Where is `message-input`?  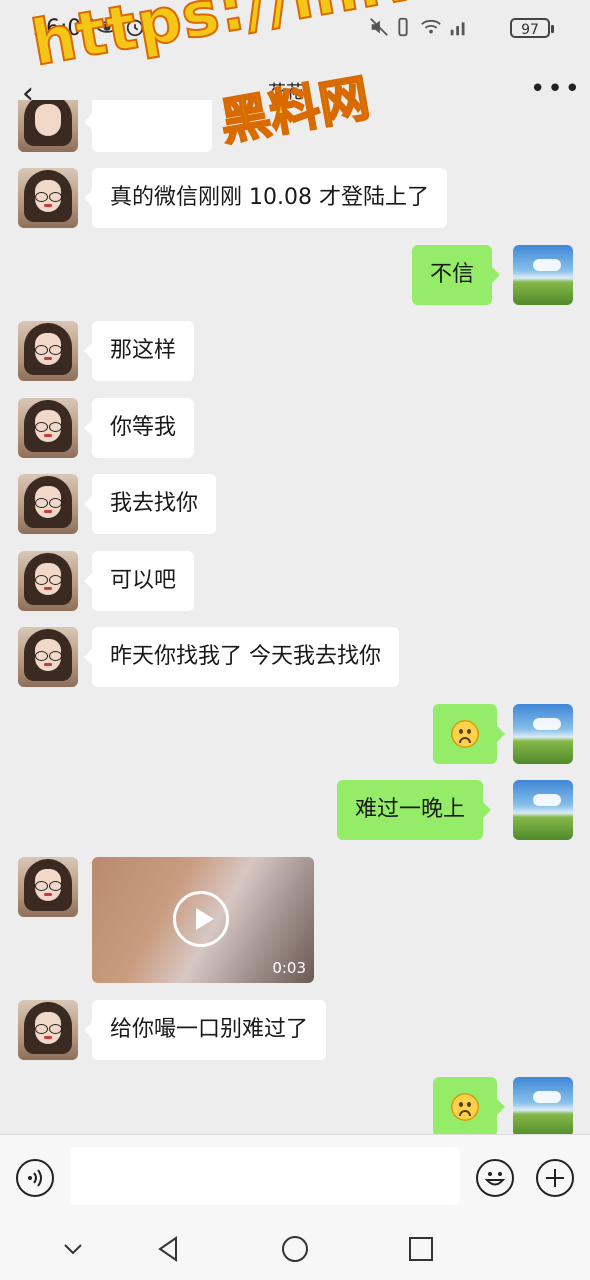
message-input is located at coordinates (265, 1176).